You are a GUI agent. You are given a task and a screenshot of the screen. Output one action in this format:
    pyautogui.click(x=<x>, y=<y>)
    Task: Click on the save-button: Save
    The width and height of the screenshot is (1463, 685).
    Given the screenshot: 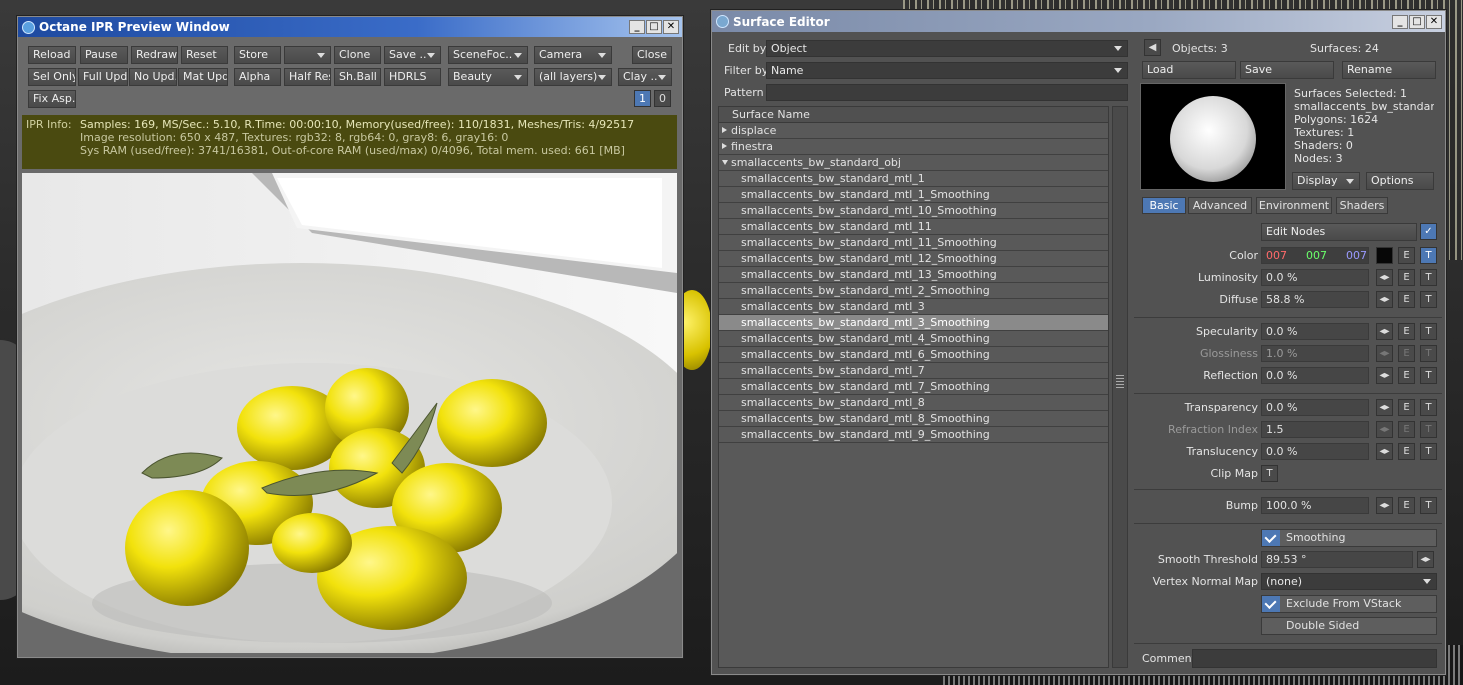 What is the action you would take?
    pyautogui.click(x=1287, y=70)
    